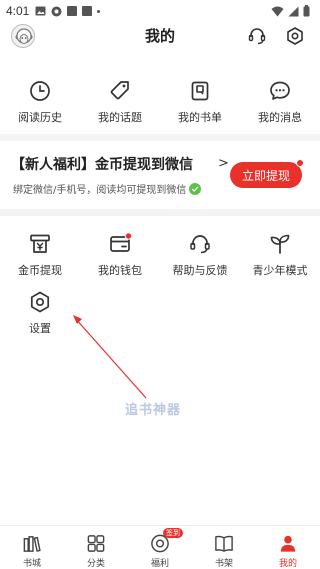  What do you see at coordinates (96, 543) in the screenshot?
I see `category-icon` at bounding box center [96, 543].